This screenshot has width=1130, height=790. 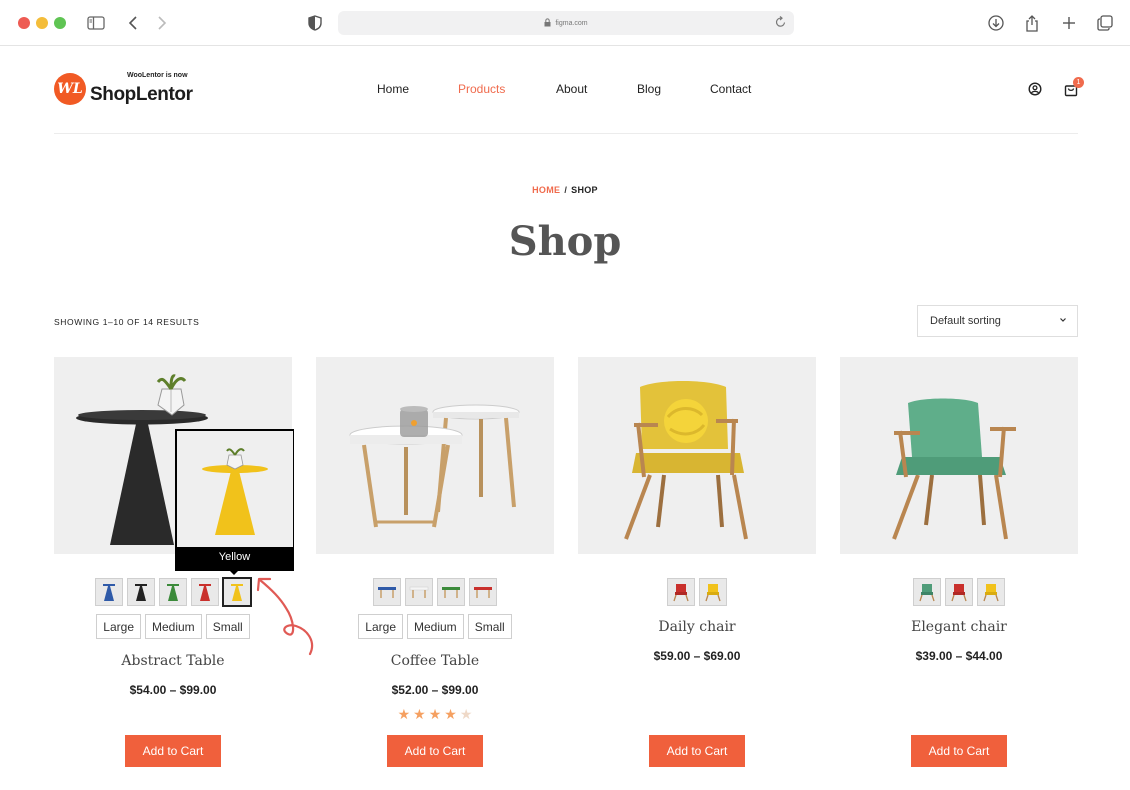 I want to click on swatch-black, so click(x=141, y=592).